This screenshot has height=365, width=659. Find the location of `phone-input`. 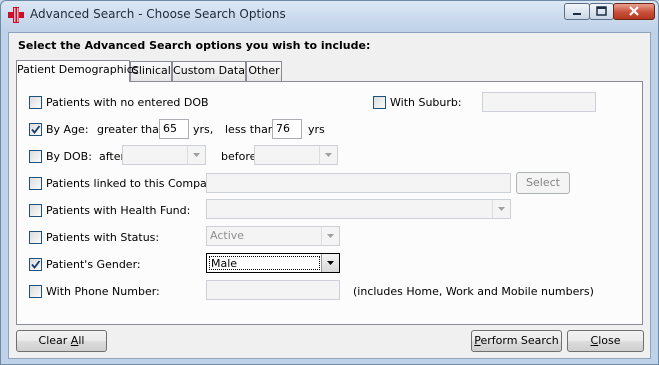

phone-input is located at coordinates (273, 290).